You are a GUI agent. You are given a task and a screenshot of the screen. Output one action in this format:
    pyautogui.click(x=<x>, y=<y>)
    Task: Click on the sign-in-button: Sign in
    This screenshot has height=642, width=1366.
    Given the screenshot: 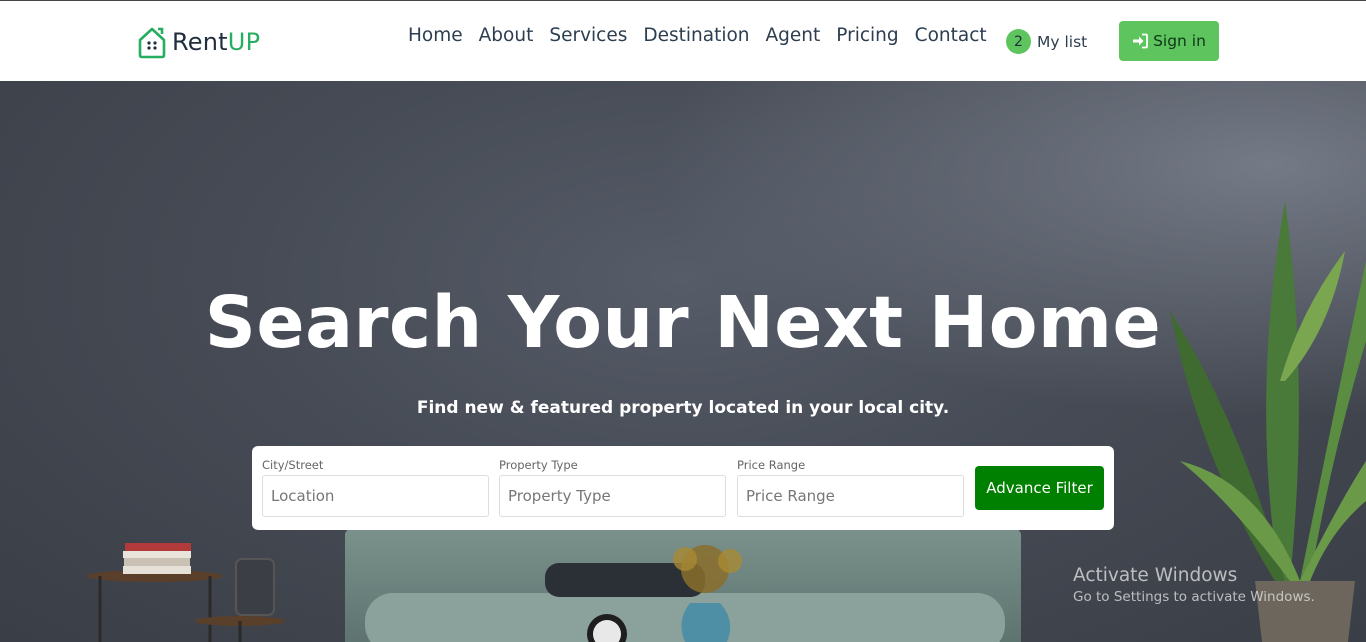 What is the action you would take?
    pyautogui.click(x=1169, y=41)
    